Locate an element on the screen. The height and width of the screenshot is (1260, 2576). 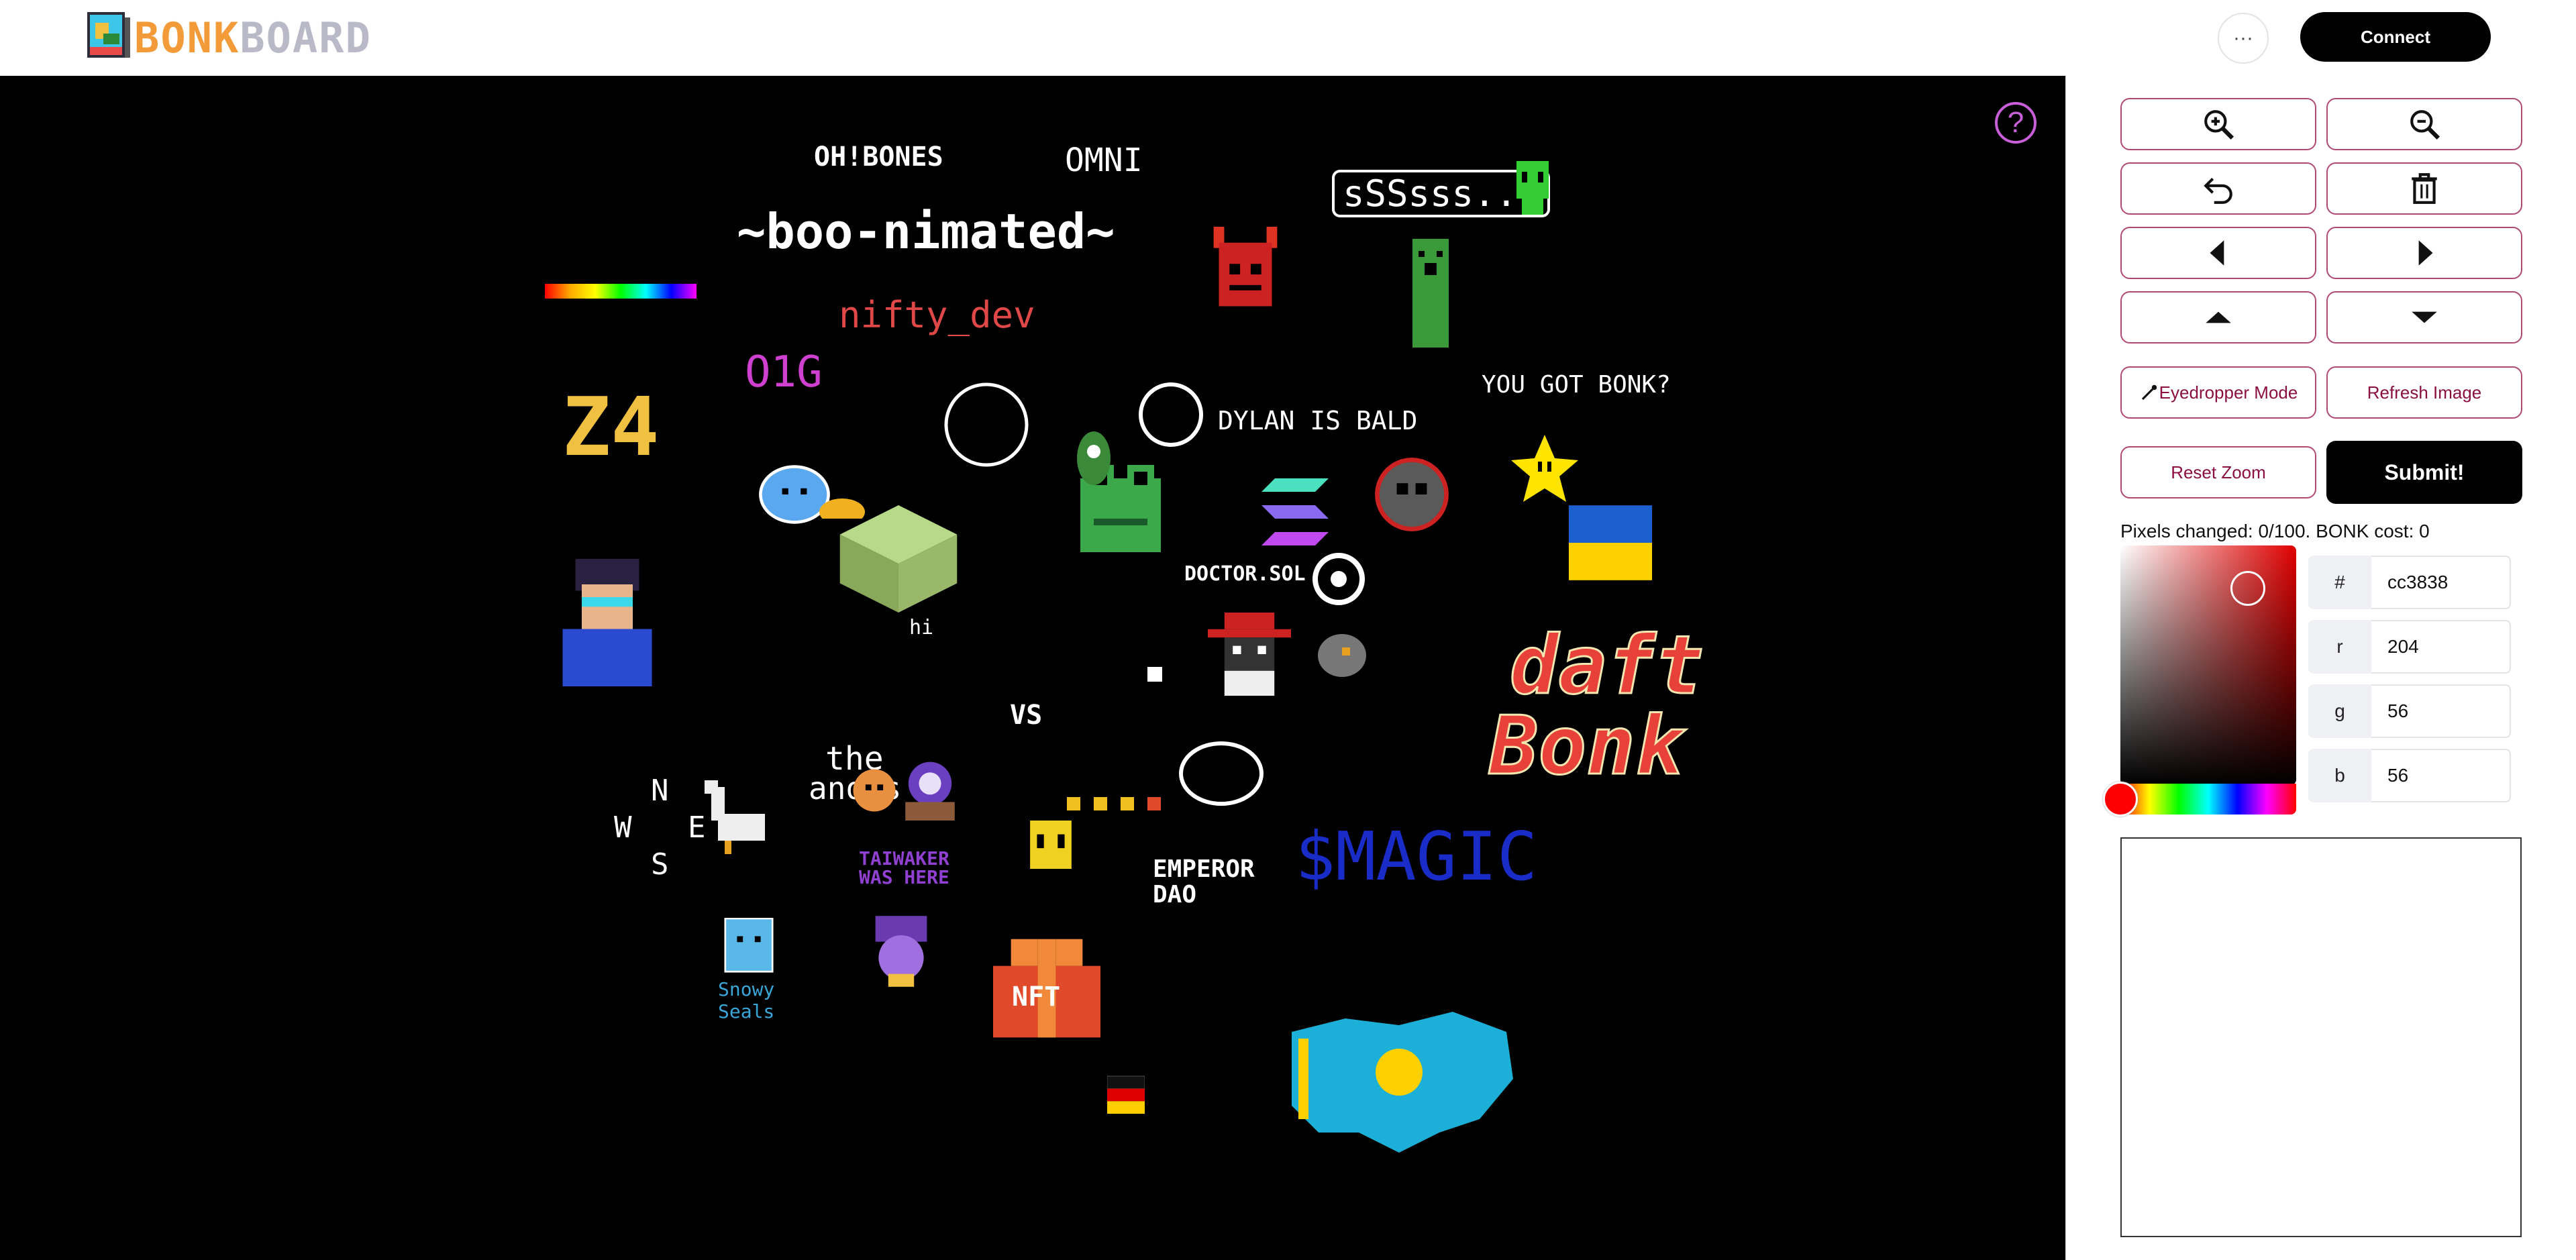
art-goose-icon is located at coordinates (735, 817).